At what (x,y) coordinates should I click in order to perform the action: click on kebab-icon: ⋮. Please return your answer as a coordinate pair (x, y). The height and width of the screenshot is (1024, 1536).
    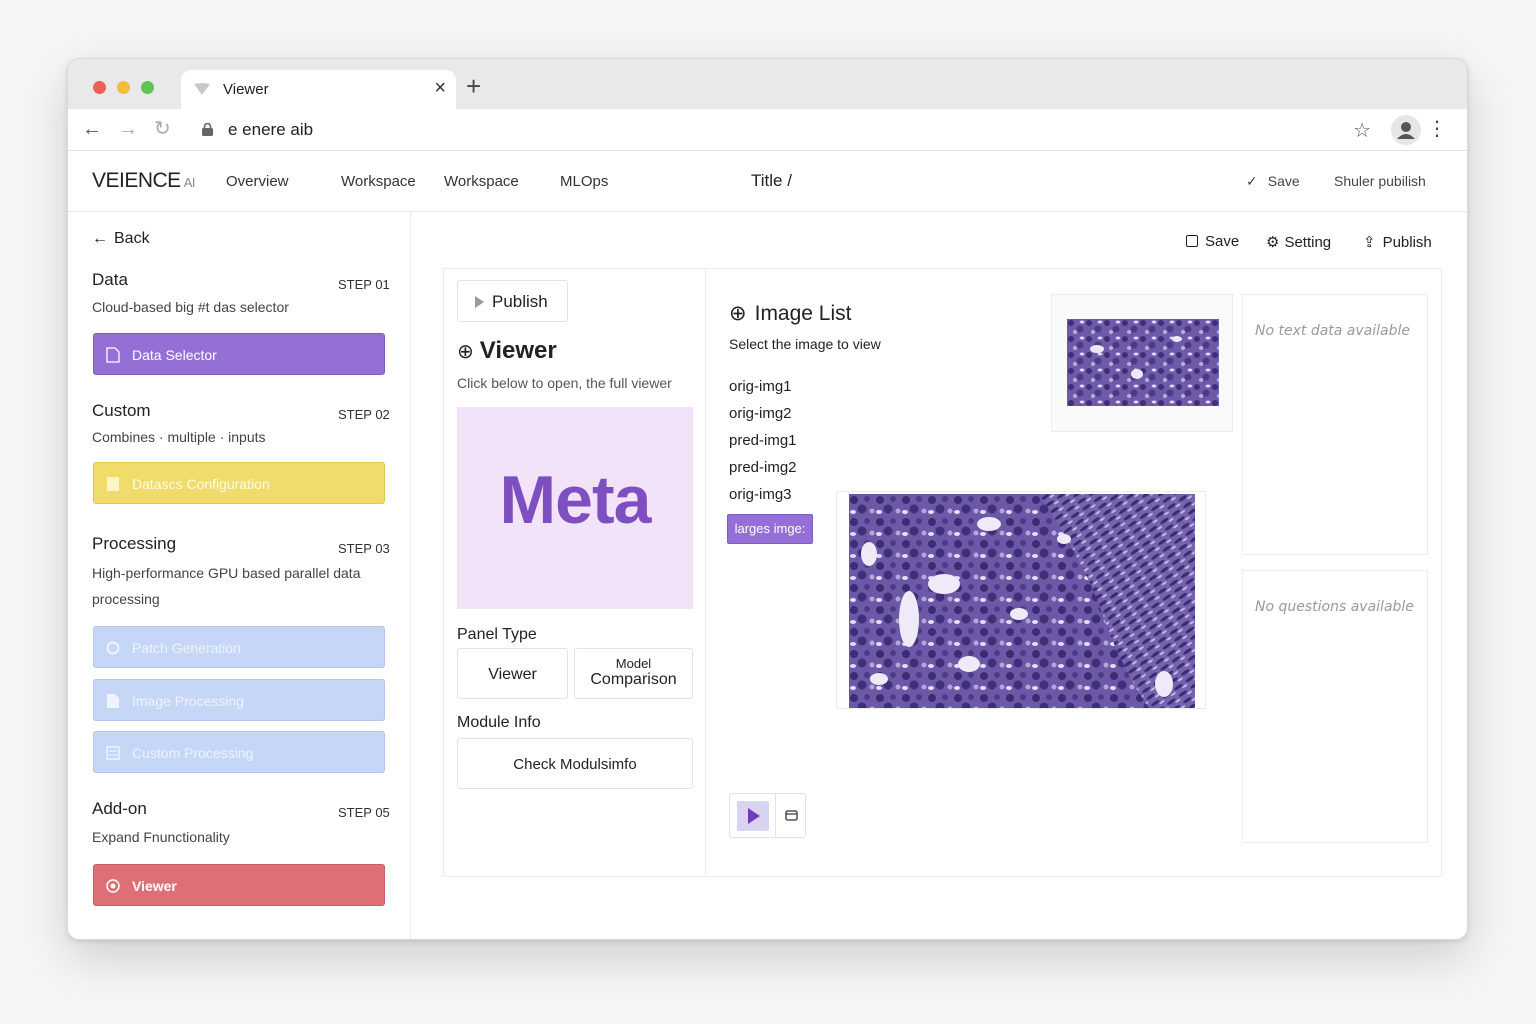
    Looking at the image, I should click on (1437, 129).